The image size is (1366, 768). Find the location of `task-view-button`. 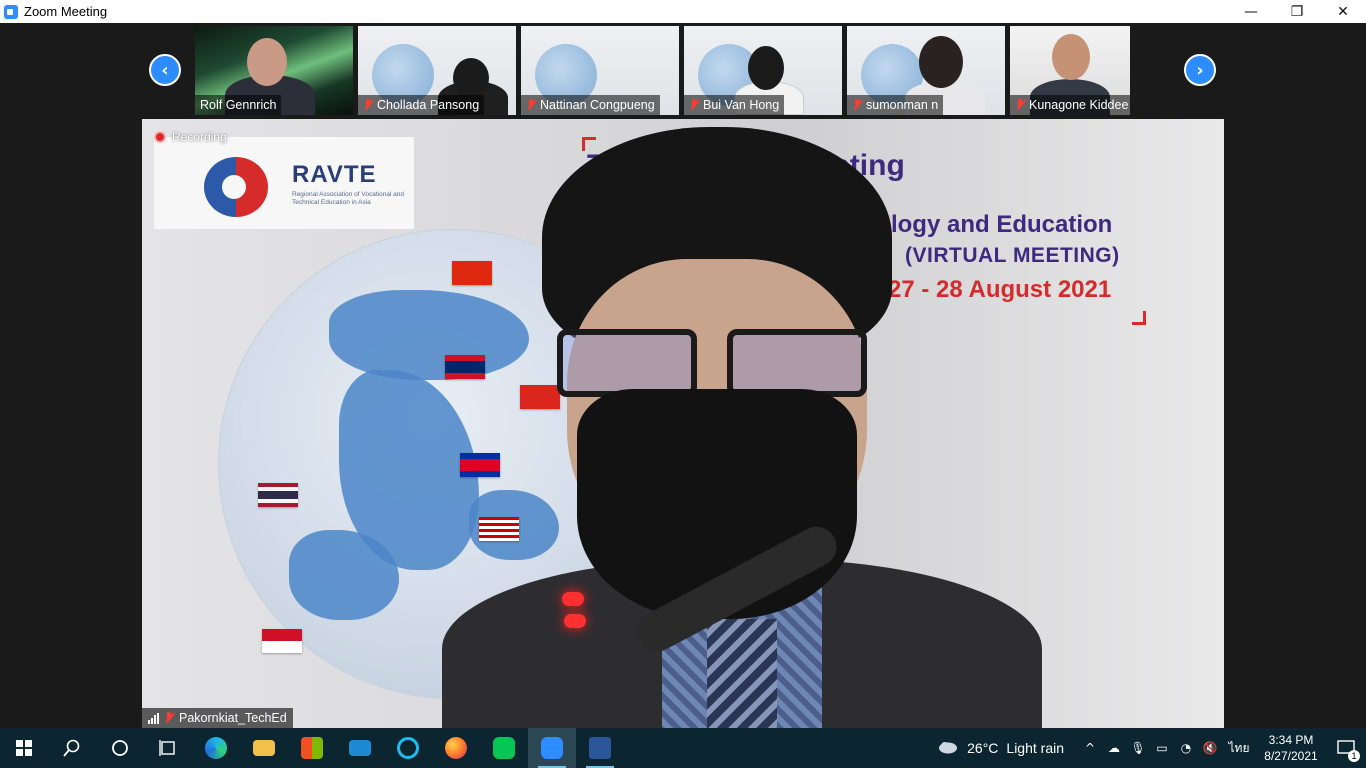

task-view-button is located at coordinates (168, 748).